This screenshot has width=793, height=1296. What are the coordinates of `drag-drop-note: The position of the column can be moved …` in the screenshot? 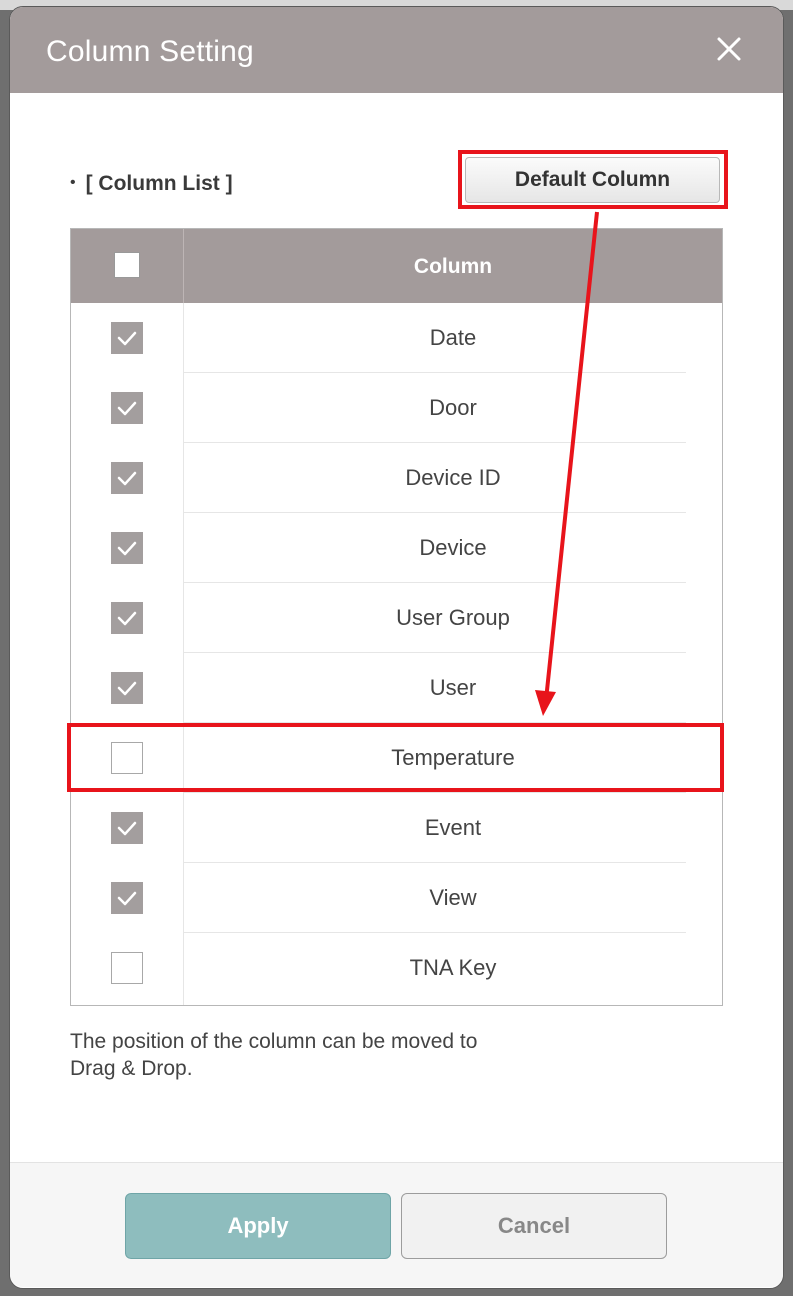 It's located at (350, 1055).